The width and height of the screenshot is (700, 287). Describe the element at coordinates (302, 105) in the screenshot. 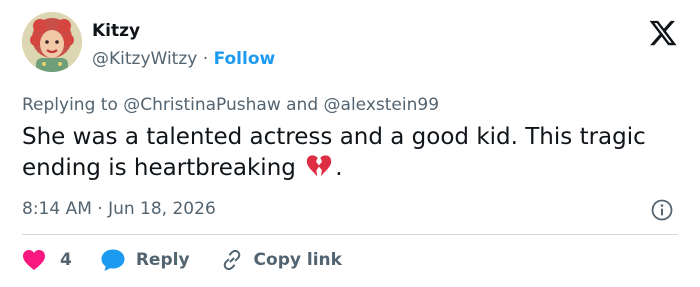

I see `replying-to-conjunction: and` at that location.